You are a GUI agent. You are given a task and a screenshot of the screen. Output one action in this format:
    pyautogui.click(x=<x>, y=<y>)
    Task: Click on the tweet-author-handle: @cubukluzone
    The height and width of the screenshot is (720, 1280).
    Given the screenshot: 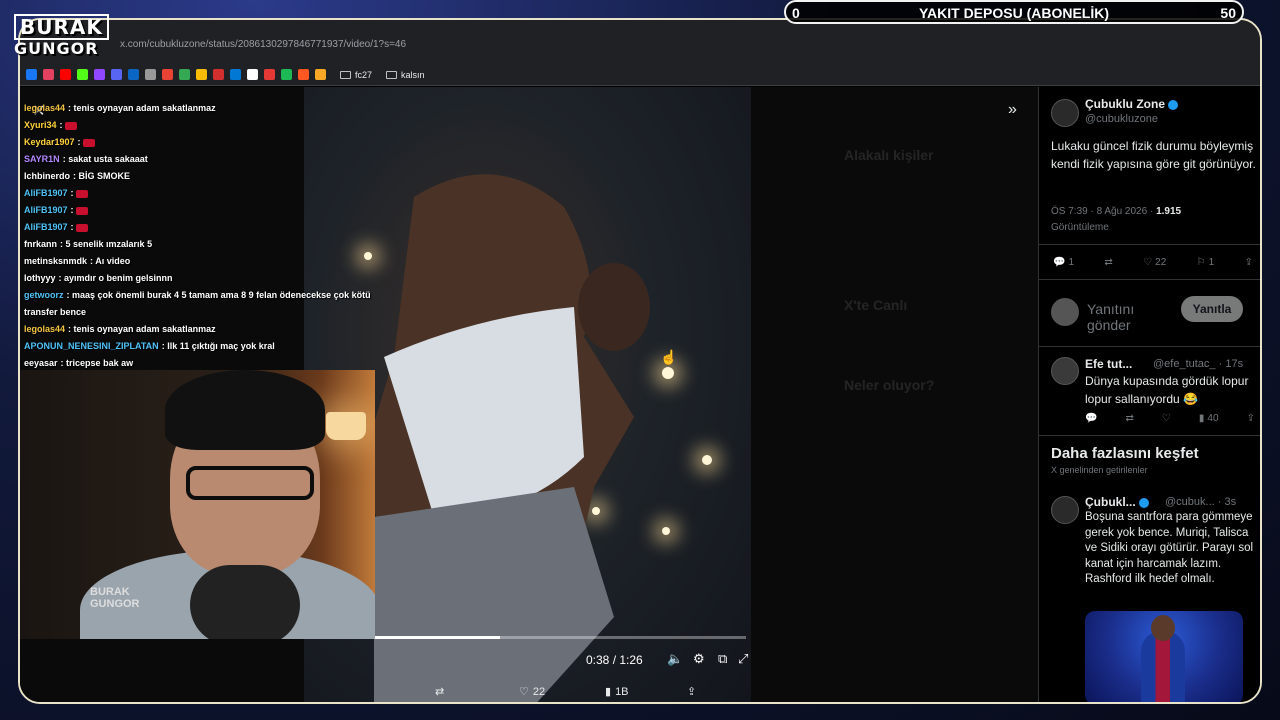 What is the action you would take?
    pyautogui.click(x=1121, y=119)
    